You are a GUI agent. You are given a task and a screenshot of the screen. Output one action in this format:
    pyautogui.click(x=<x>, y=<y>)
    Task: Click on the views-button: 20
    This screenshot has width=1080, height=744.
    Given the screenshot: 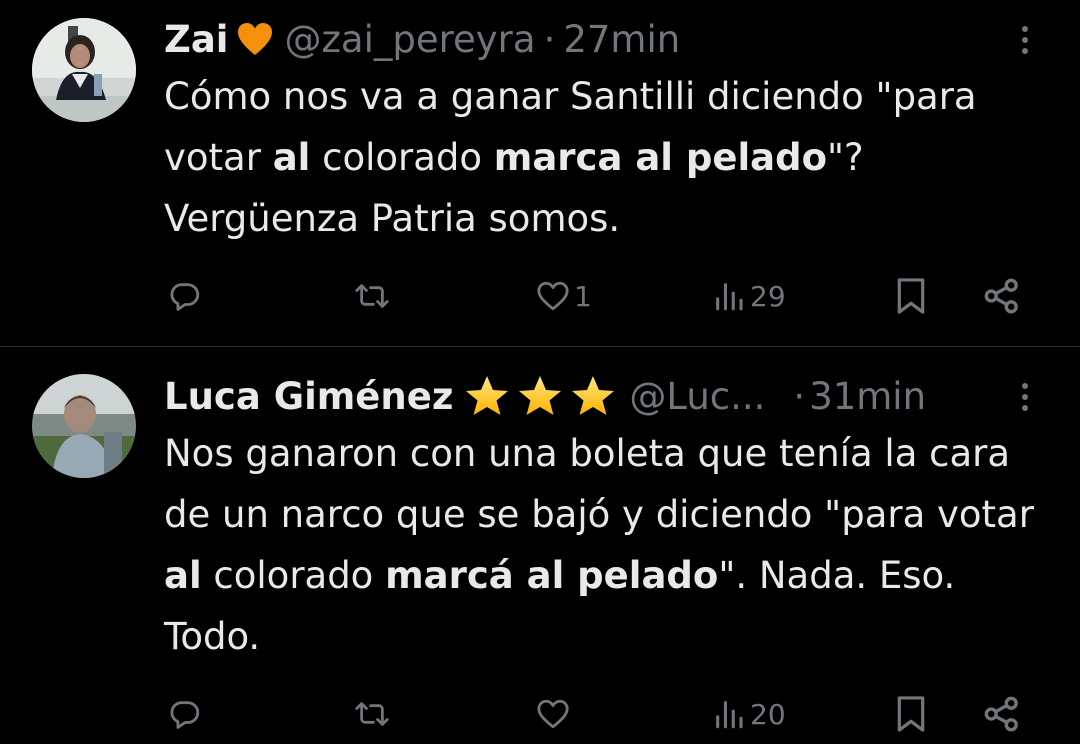 What is the action you would take?
    pyautogui.click(x=749, y=714)
    